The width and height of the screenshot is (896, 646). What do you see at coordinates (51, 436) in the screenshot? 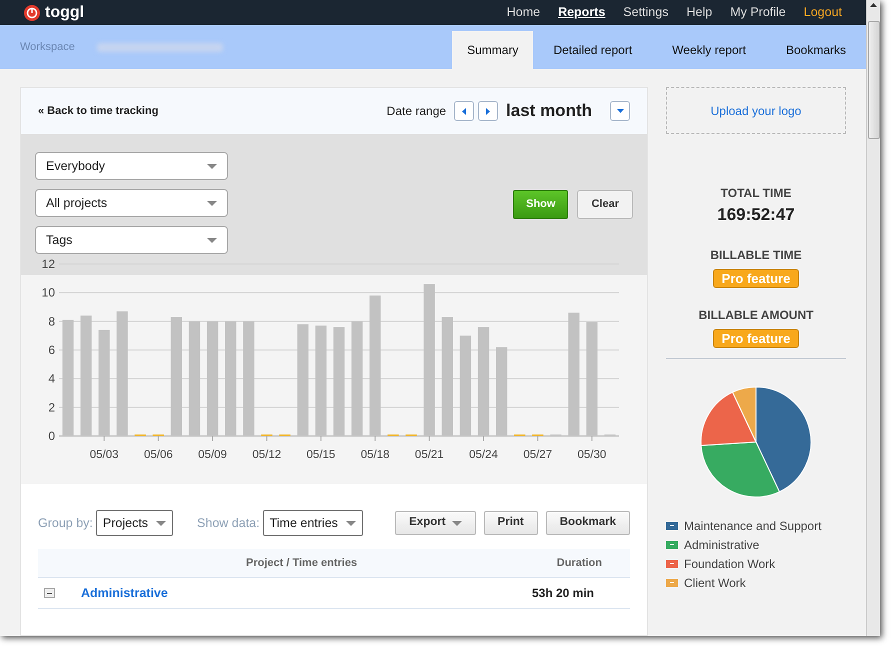
I see `y-axis-label: 0` at bounding box center [51, 436].